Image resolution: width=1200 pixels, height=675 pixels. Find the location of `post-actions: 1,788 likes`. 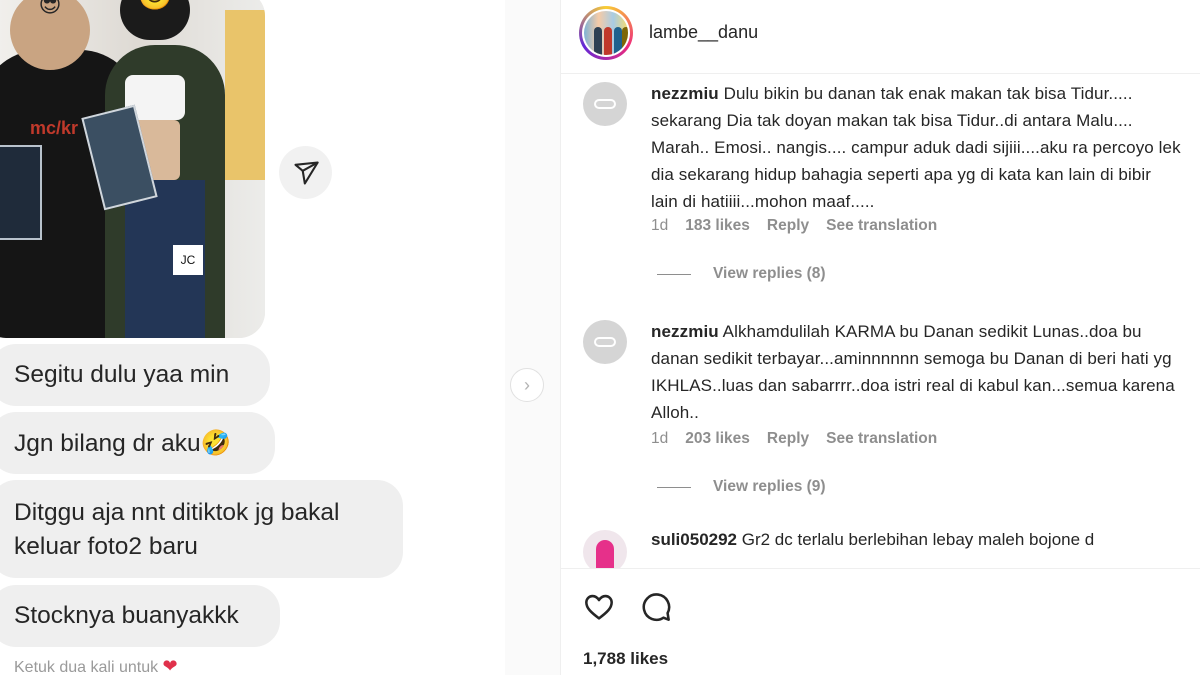

post-actions: 1,788 likes is located at coordinates (880, 621).